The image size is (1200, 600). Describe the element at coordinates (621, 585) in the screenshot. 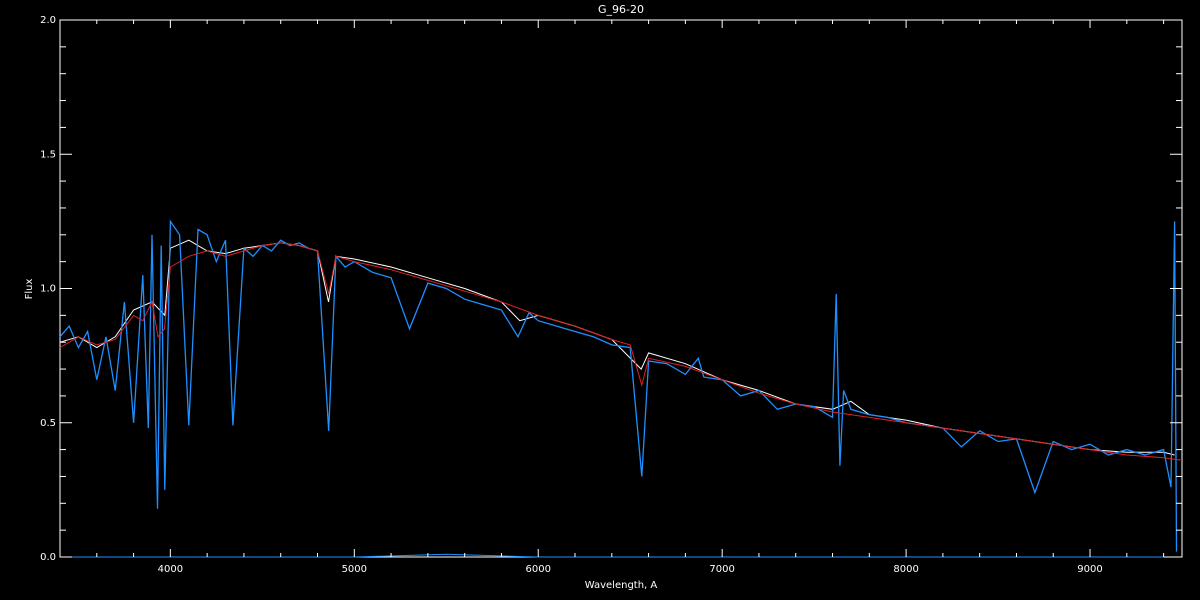

I see `x-axis-label: Wavelength, A` at that location.